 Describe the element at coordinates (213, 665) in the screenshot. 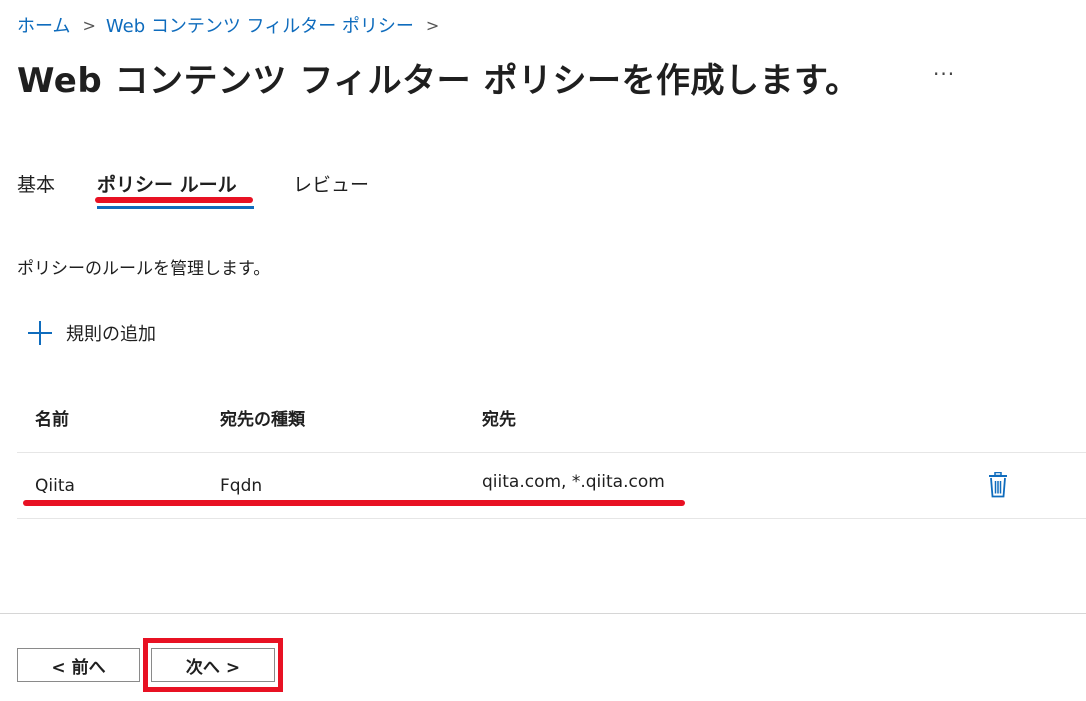

I see `highlight-box` at that location.